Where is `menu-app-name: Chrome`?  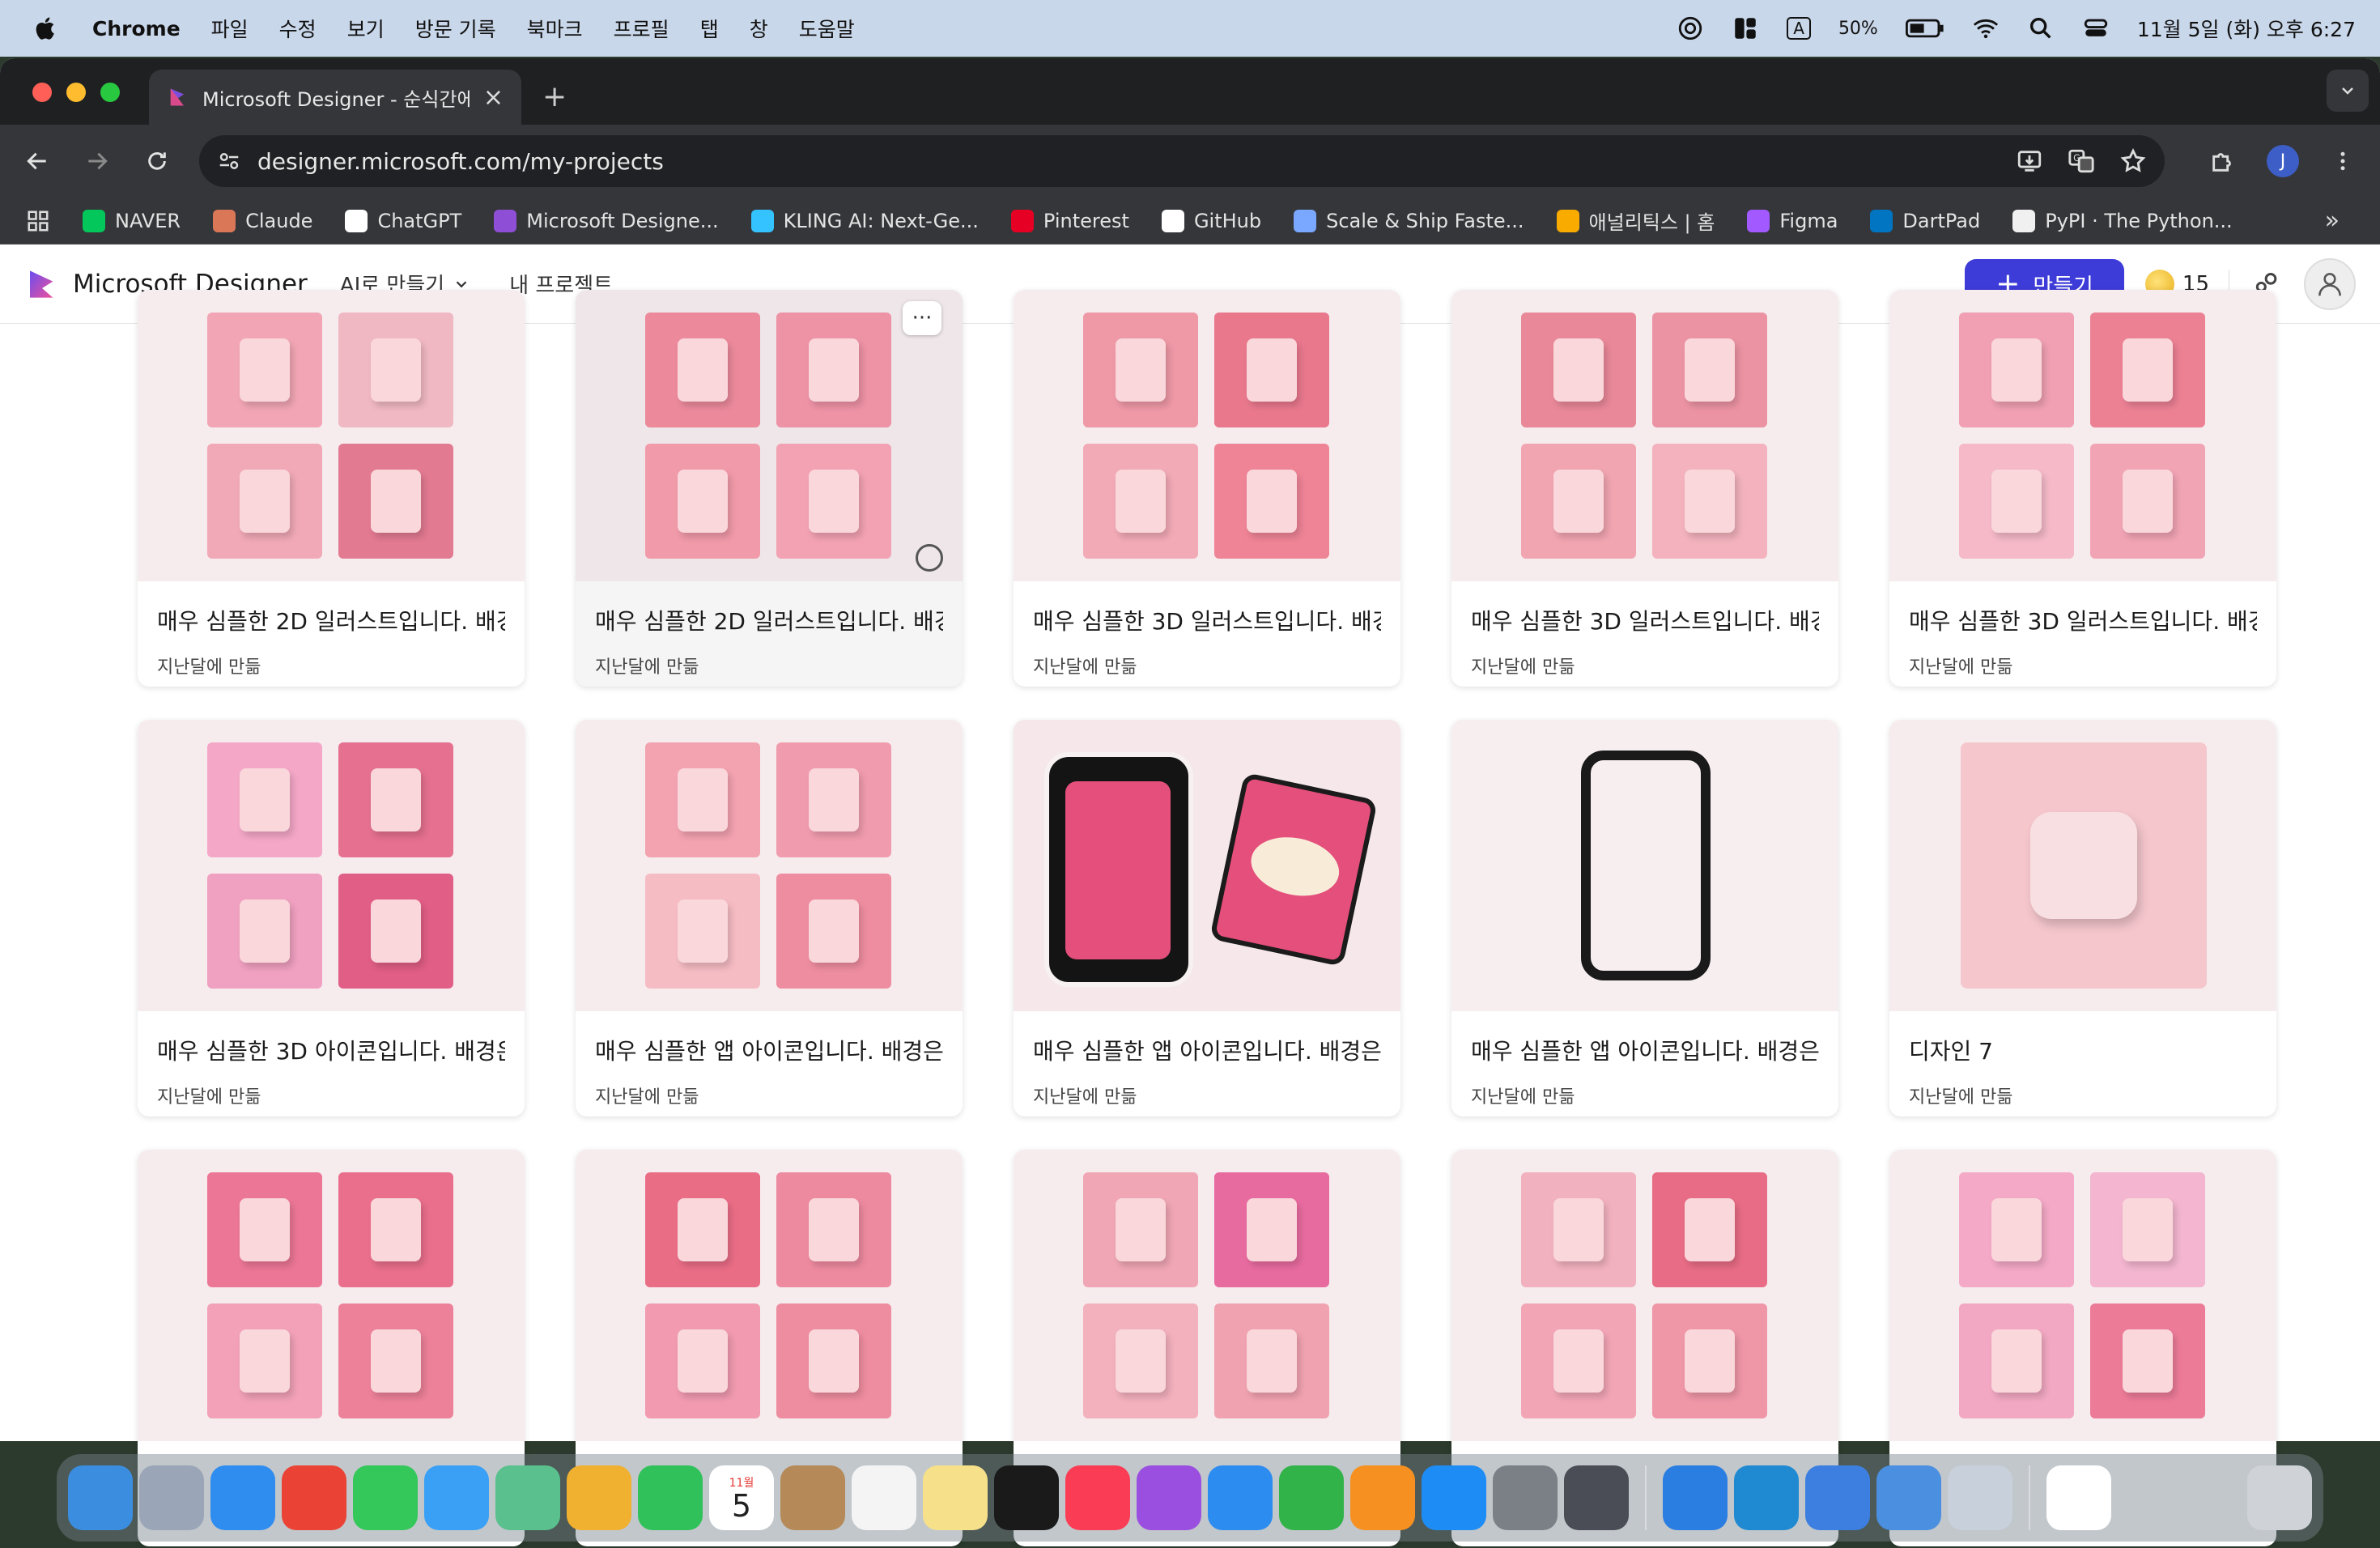 menu-app-name: Chrome is located at coordinates (136, 29).